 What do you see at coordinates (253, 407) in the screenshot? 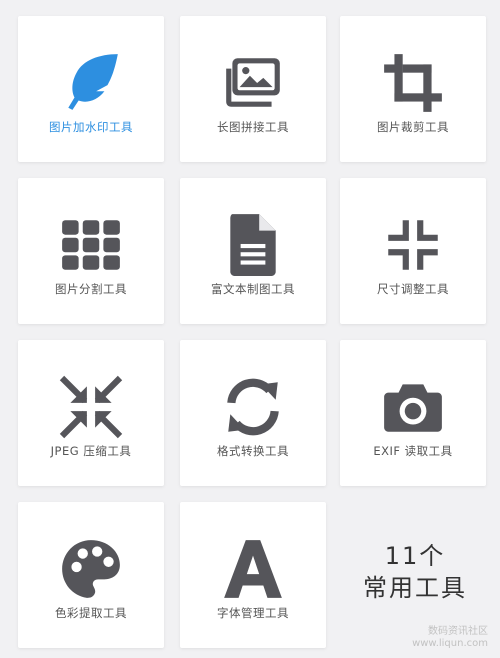
I see `convert-icon` at bounding box center [253, 407].